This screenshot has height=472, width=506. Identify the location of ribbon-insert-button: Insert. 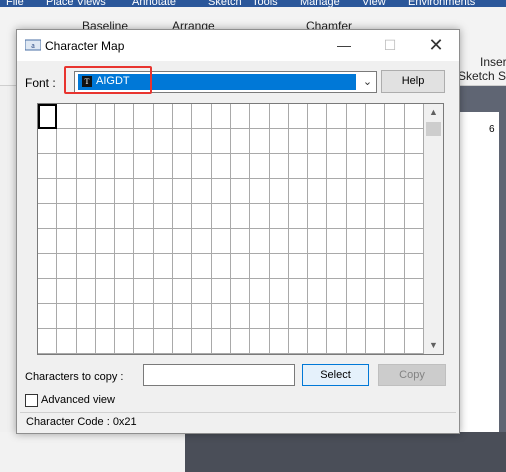
(493, 62).